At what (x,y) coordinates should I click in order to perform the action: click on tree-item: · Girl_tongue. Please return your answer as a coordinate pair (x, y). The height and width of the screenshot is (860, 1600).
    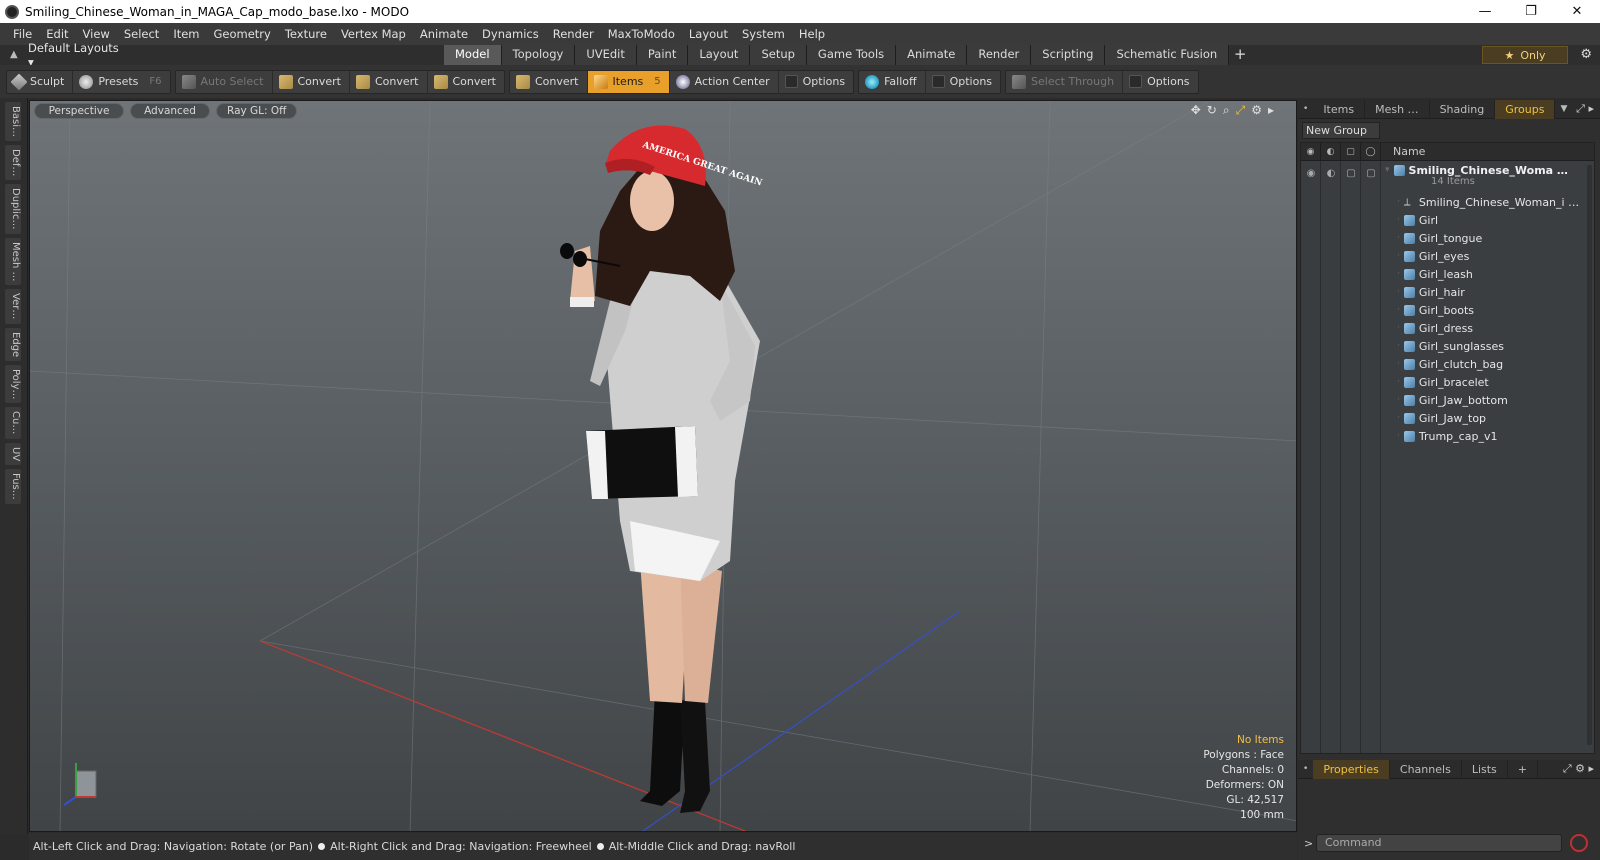
    Looking at the image, I should click on (1439, 238).